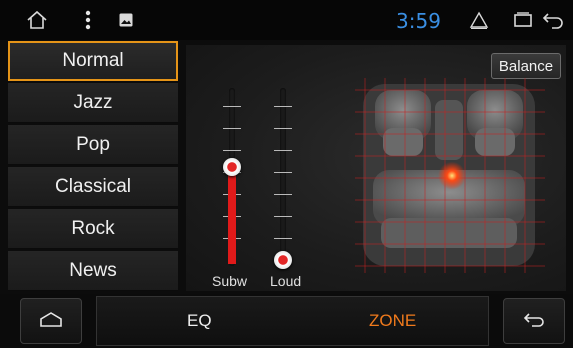  Describe the element at coordinates (230, 281) in the screenshot. I see `subw-label: Subw` at that location.